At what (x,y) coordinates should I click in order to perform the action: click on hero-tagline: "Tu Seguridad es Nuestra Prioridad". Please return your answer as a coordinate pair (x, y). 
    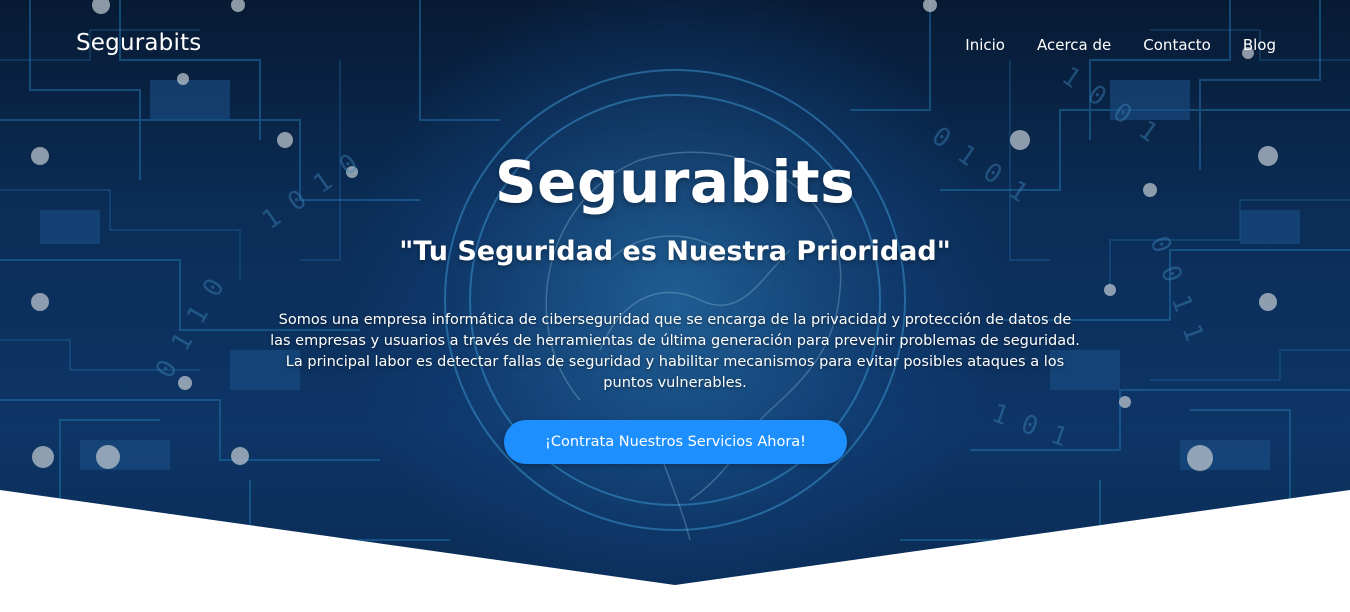
    Looking at the image, I should click on (675, 251).